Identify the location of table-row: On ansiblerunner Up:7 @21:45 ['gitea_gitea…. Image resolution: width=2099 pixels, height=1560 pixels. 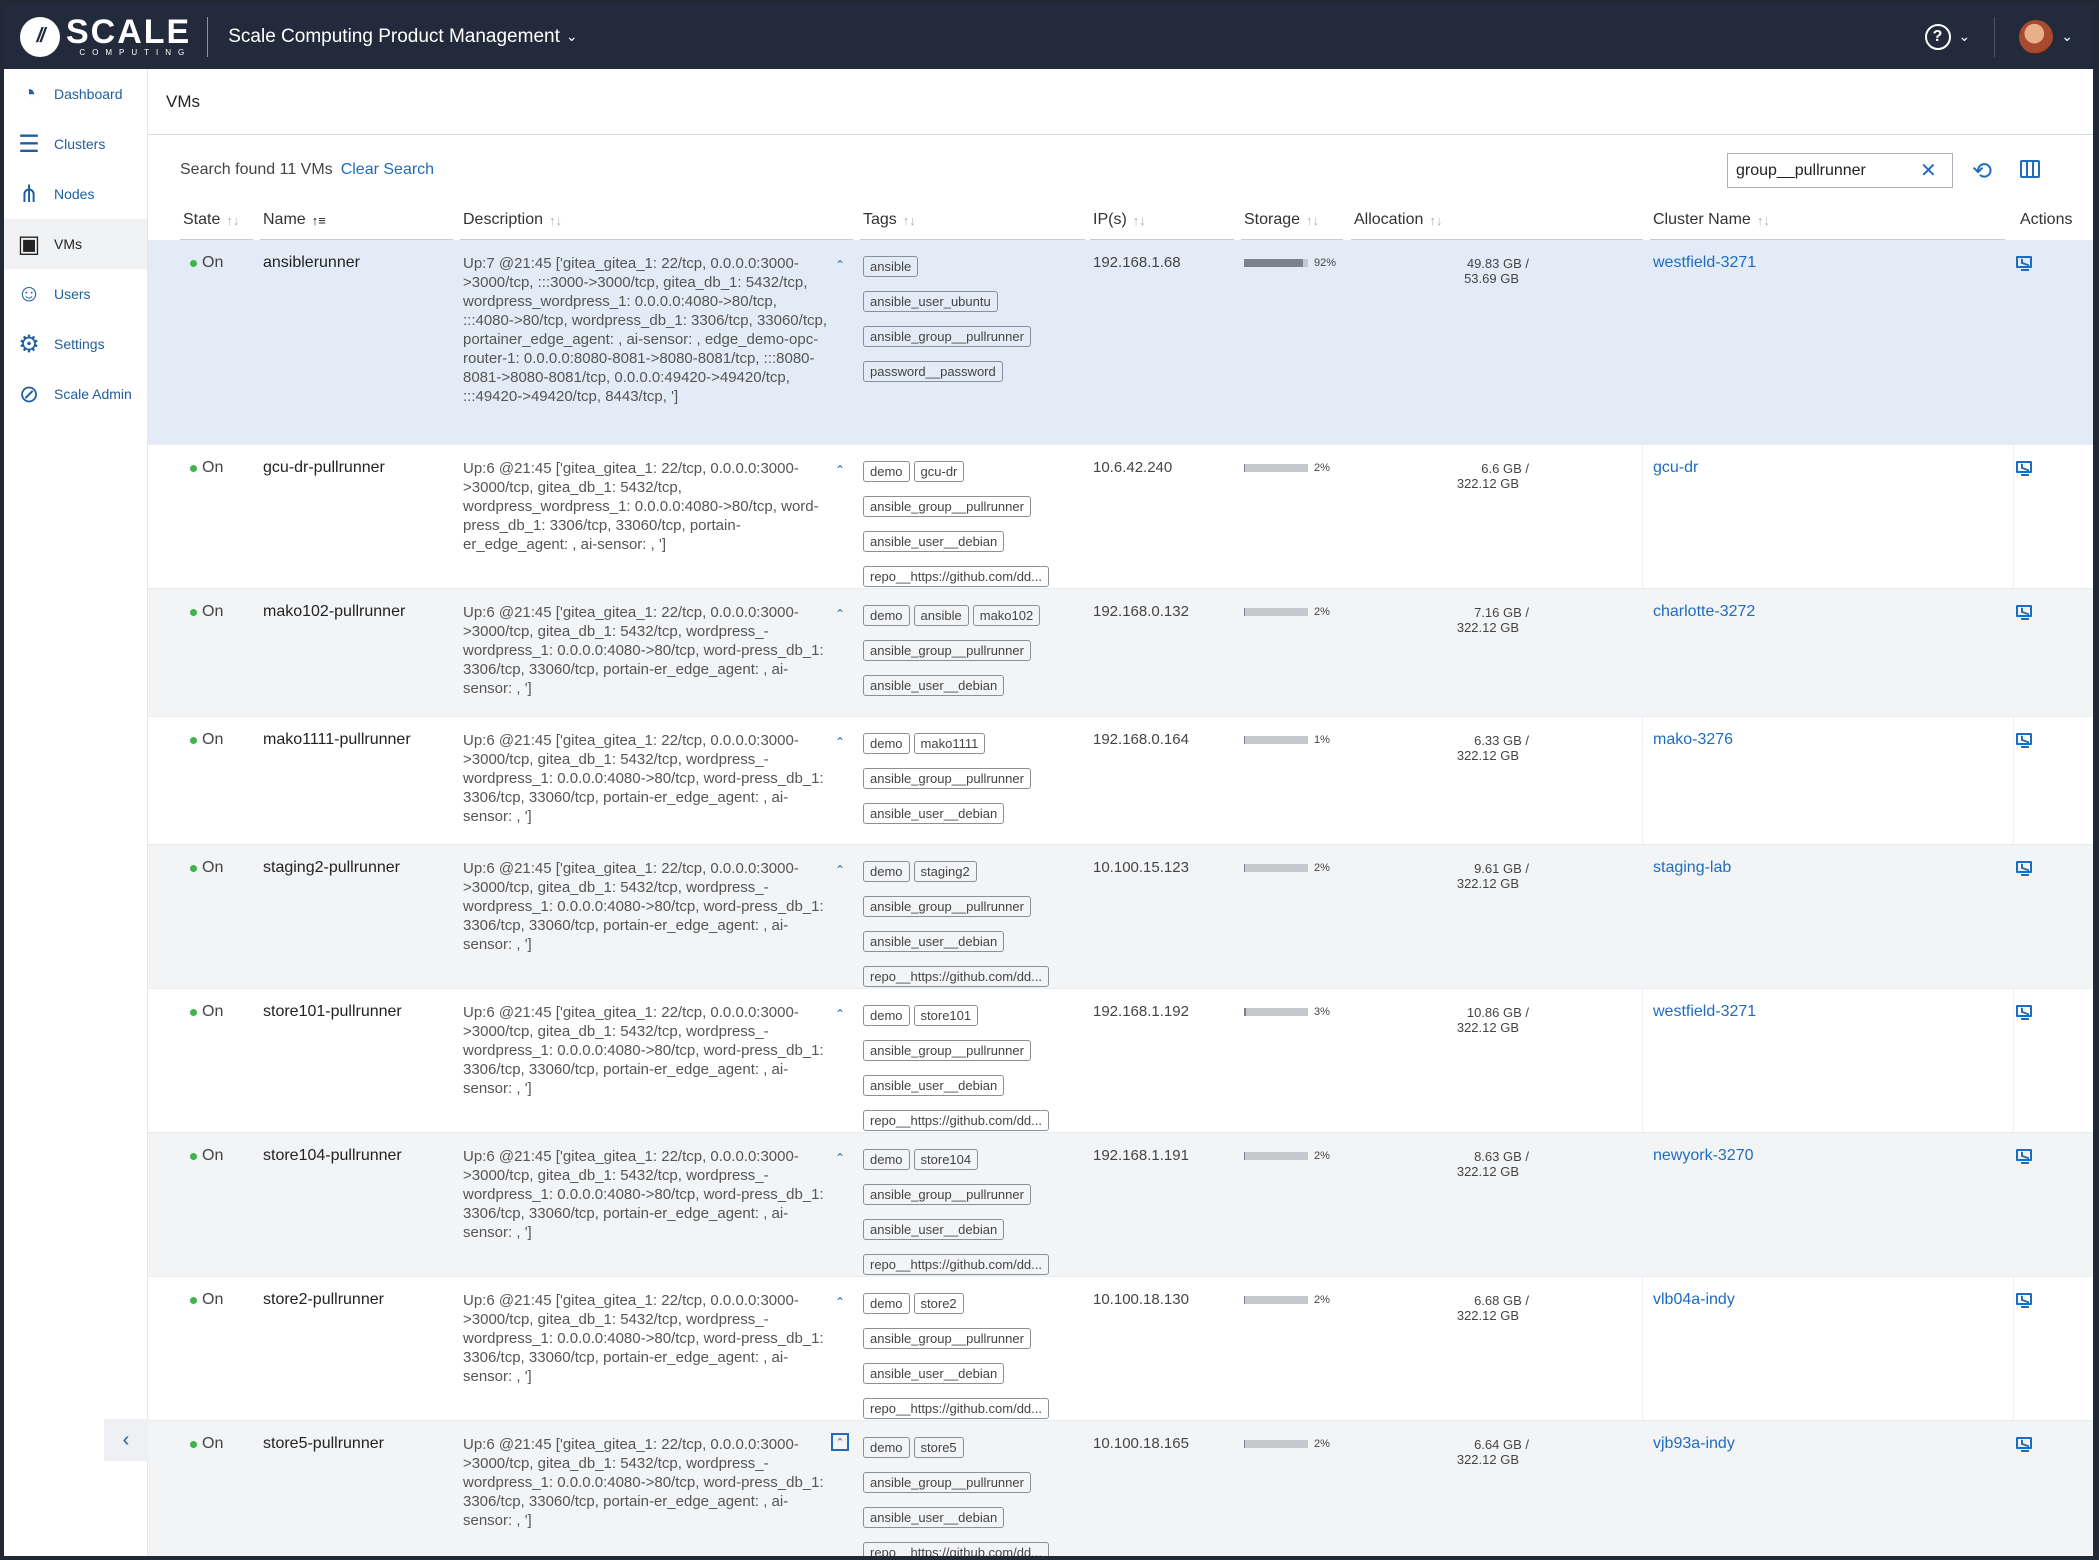
(1120, 342).